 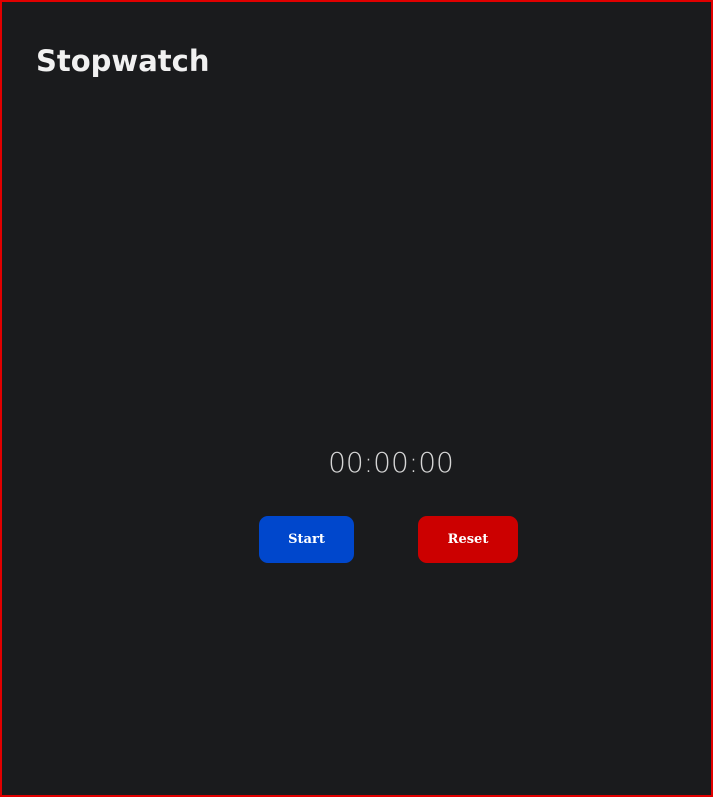 What do you see at coordinates (391, 462) in the screenshot?
I see `time-display: 00:00:00` at bounding box center [391, 462].